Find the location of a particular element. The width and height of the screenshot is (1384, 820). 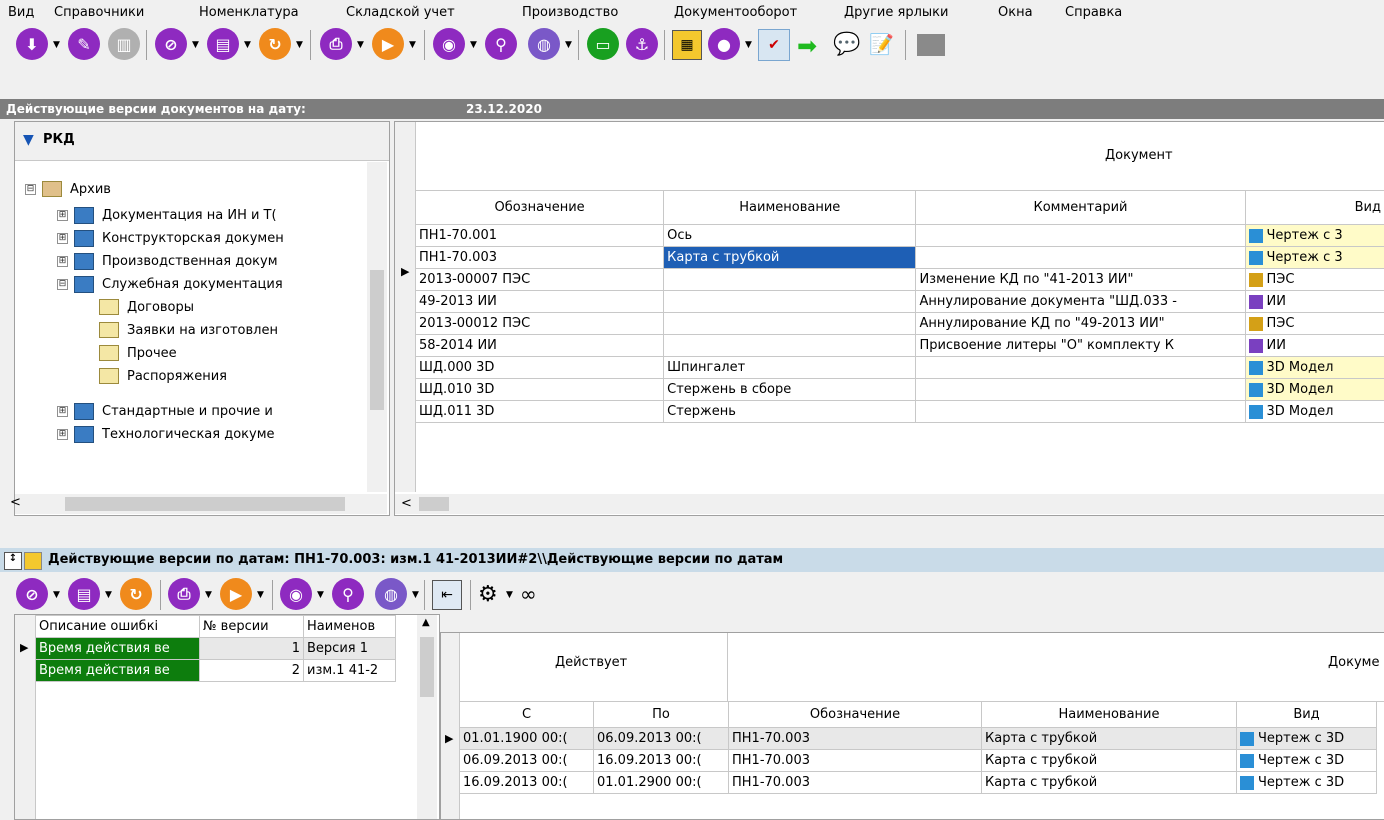

cell-designation: ШД.010 3D is located at coordinates (540, 390).